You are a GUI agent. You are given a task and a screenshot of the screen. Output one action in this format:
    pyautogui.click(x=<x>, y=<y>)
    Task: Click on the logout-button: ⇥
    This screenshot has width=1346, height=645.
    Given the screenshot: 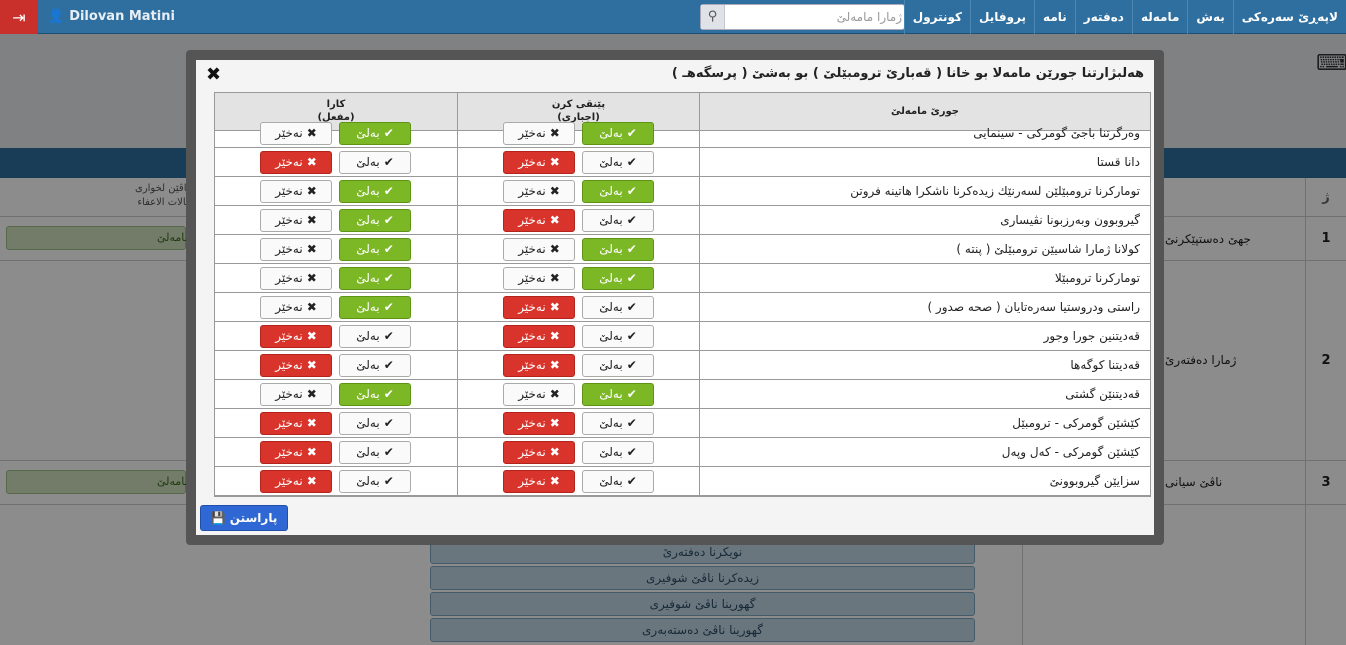 What is the action you would take?
    pyautogui.click(x=19, y=17)
    